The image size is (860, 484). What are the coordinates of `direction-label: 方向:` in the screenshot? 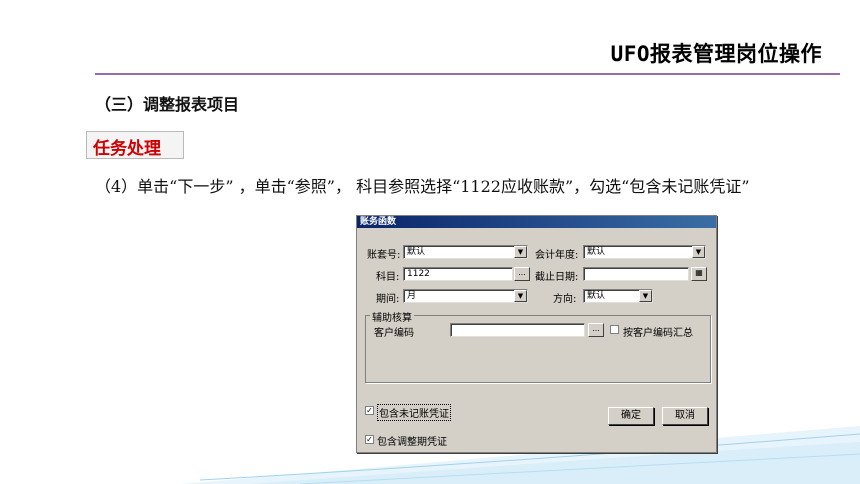 It's located at (565, 299).